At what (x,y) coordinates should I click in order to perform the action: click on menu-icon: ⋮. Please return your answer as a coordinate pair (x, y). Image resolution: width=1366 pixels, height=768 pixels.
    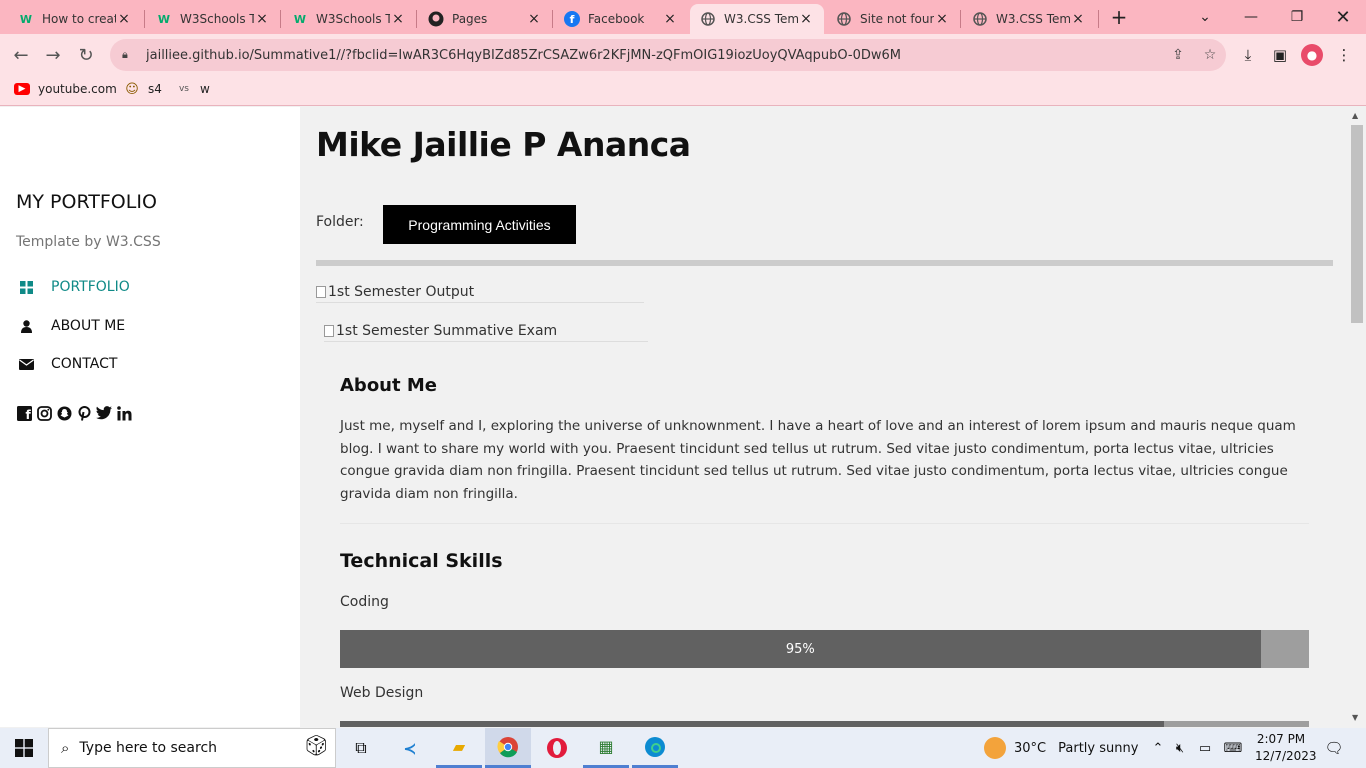
    Looking at the image, I should click on (1344, 55).